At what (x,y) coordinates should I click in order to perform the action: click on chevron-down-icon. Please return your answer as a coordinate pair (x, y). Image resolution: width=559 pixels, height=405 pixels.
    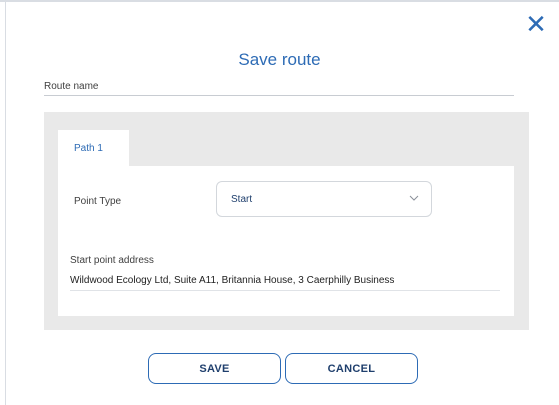
    Looking at the image, I should click on (414, 198).